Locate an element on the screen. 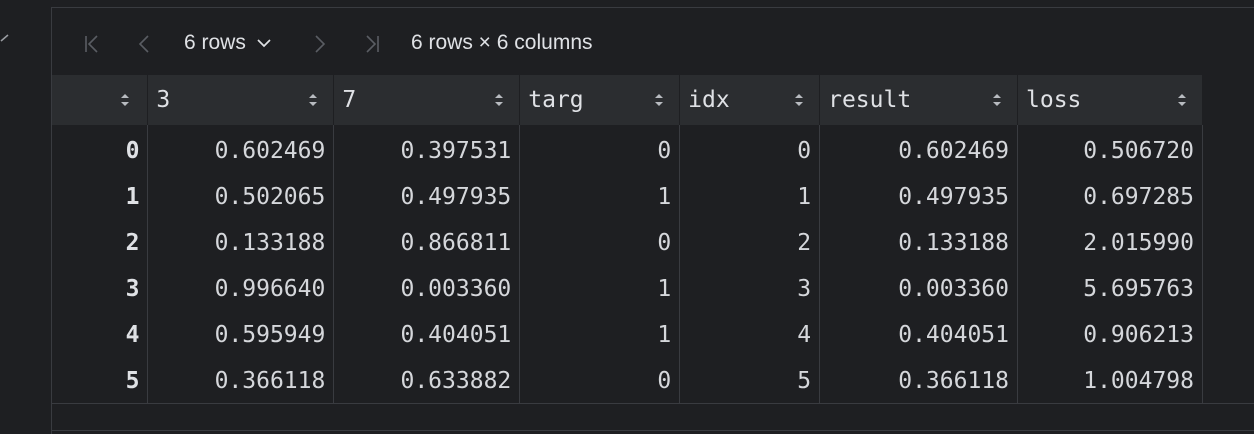 This screenshot has height=434, width=1254. column-header: 3 is located at coordinates (241, 100).